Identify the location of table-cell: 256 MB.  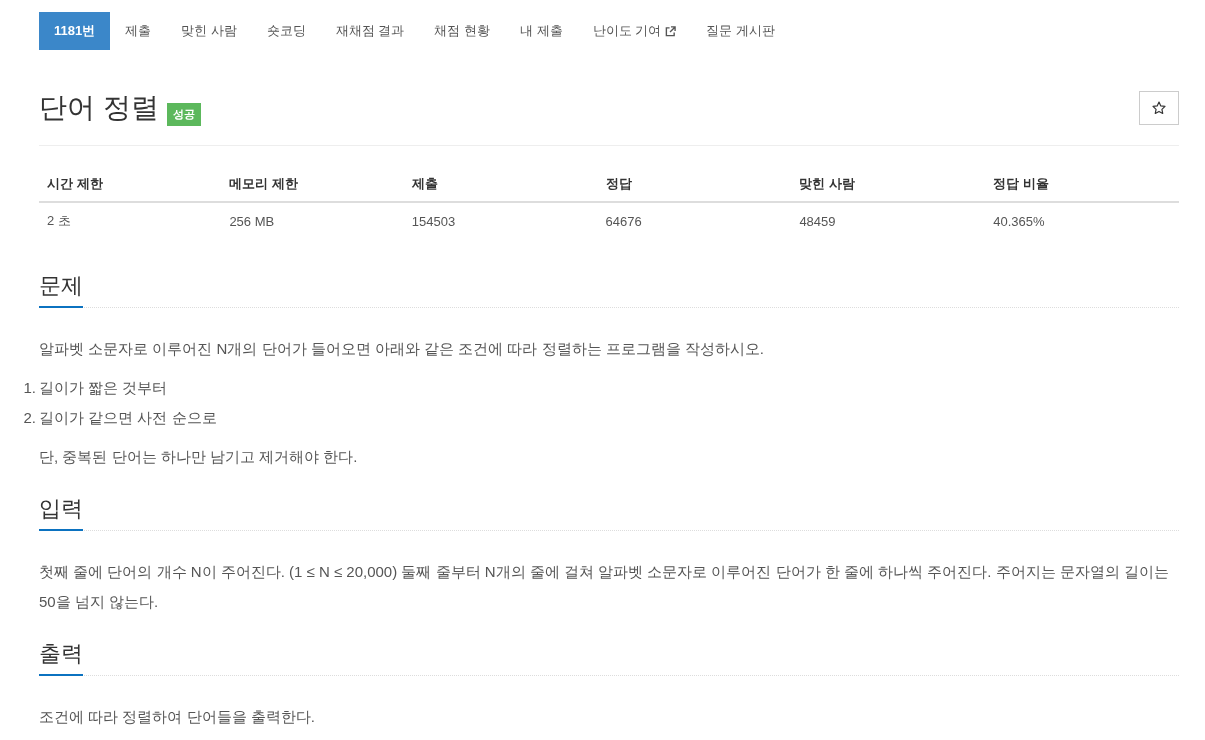
(312, 220).